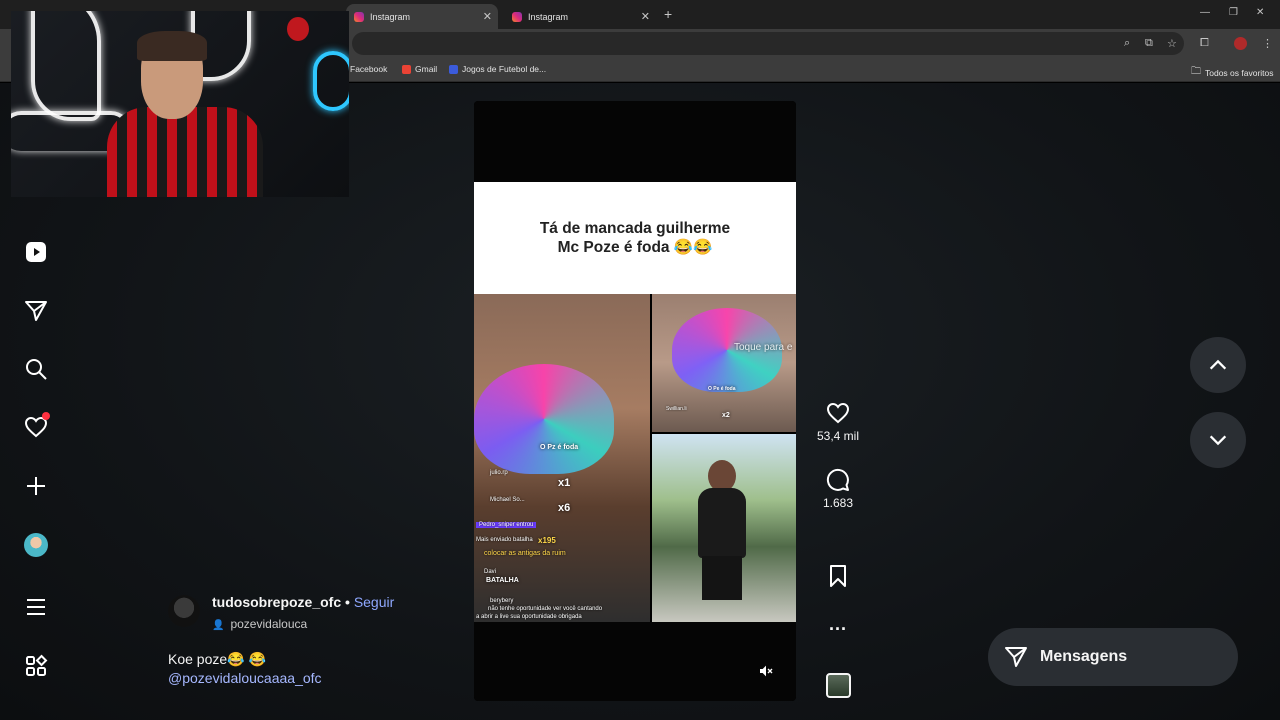  I want to click on new-tab-button: +, so click(668, 14).